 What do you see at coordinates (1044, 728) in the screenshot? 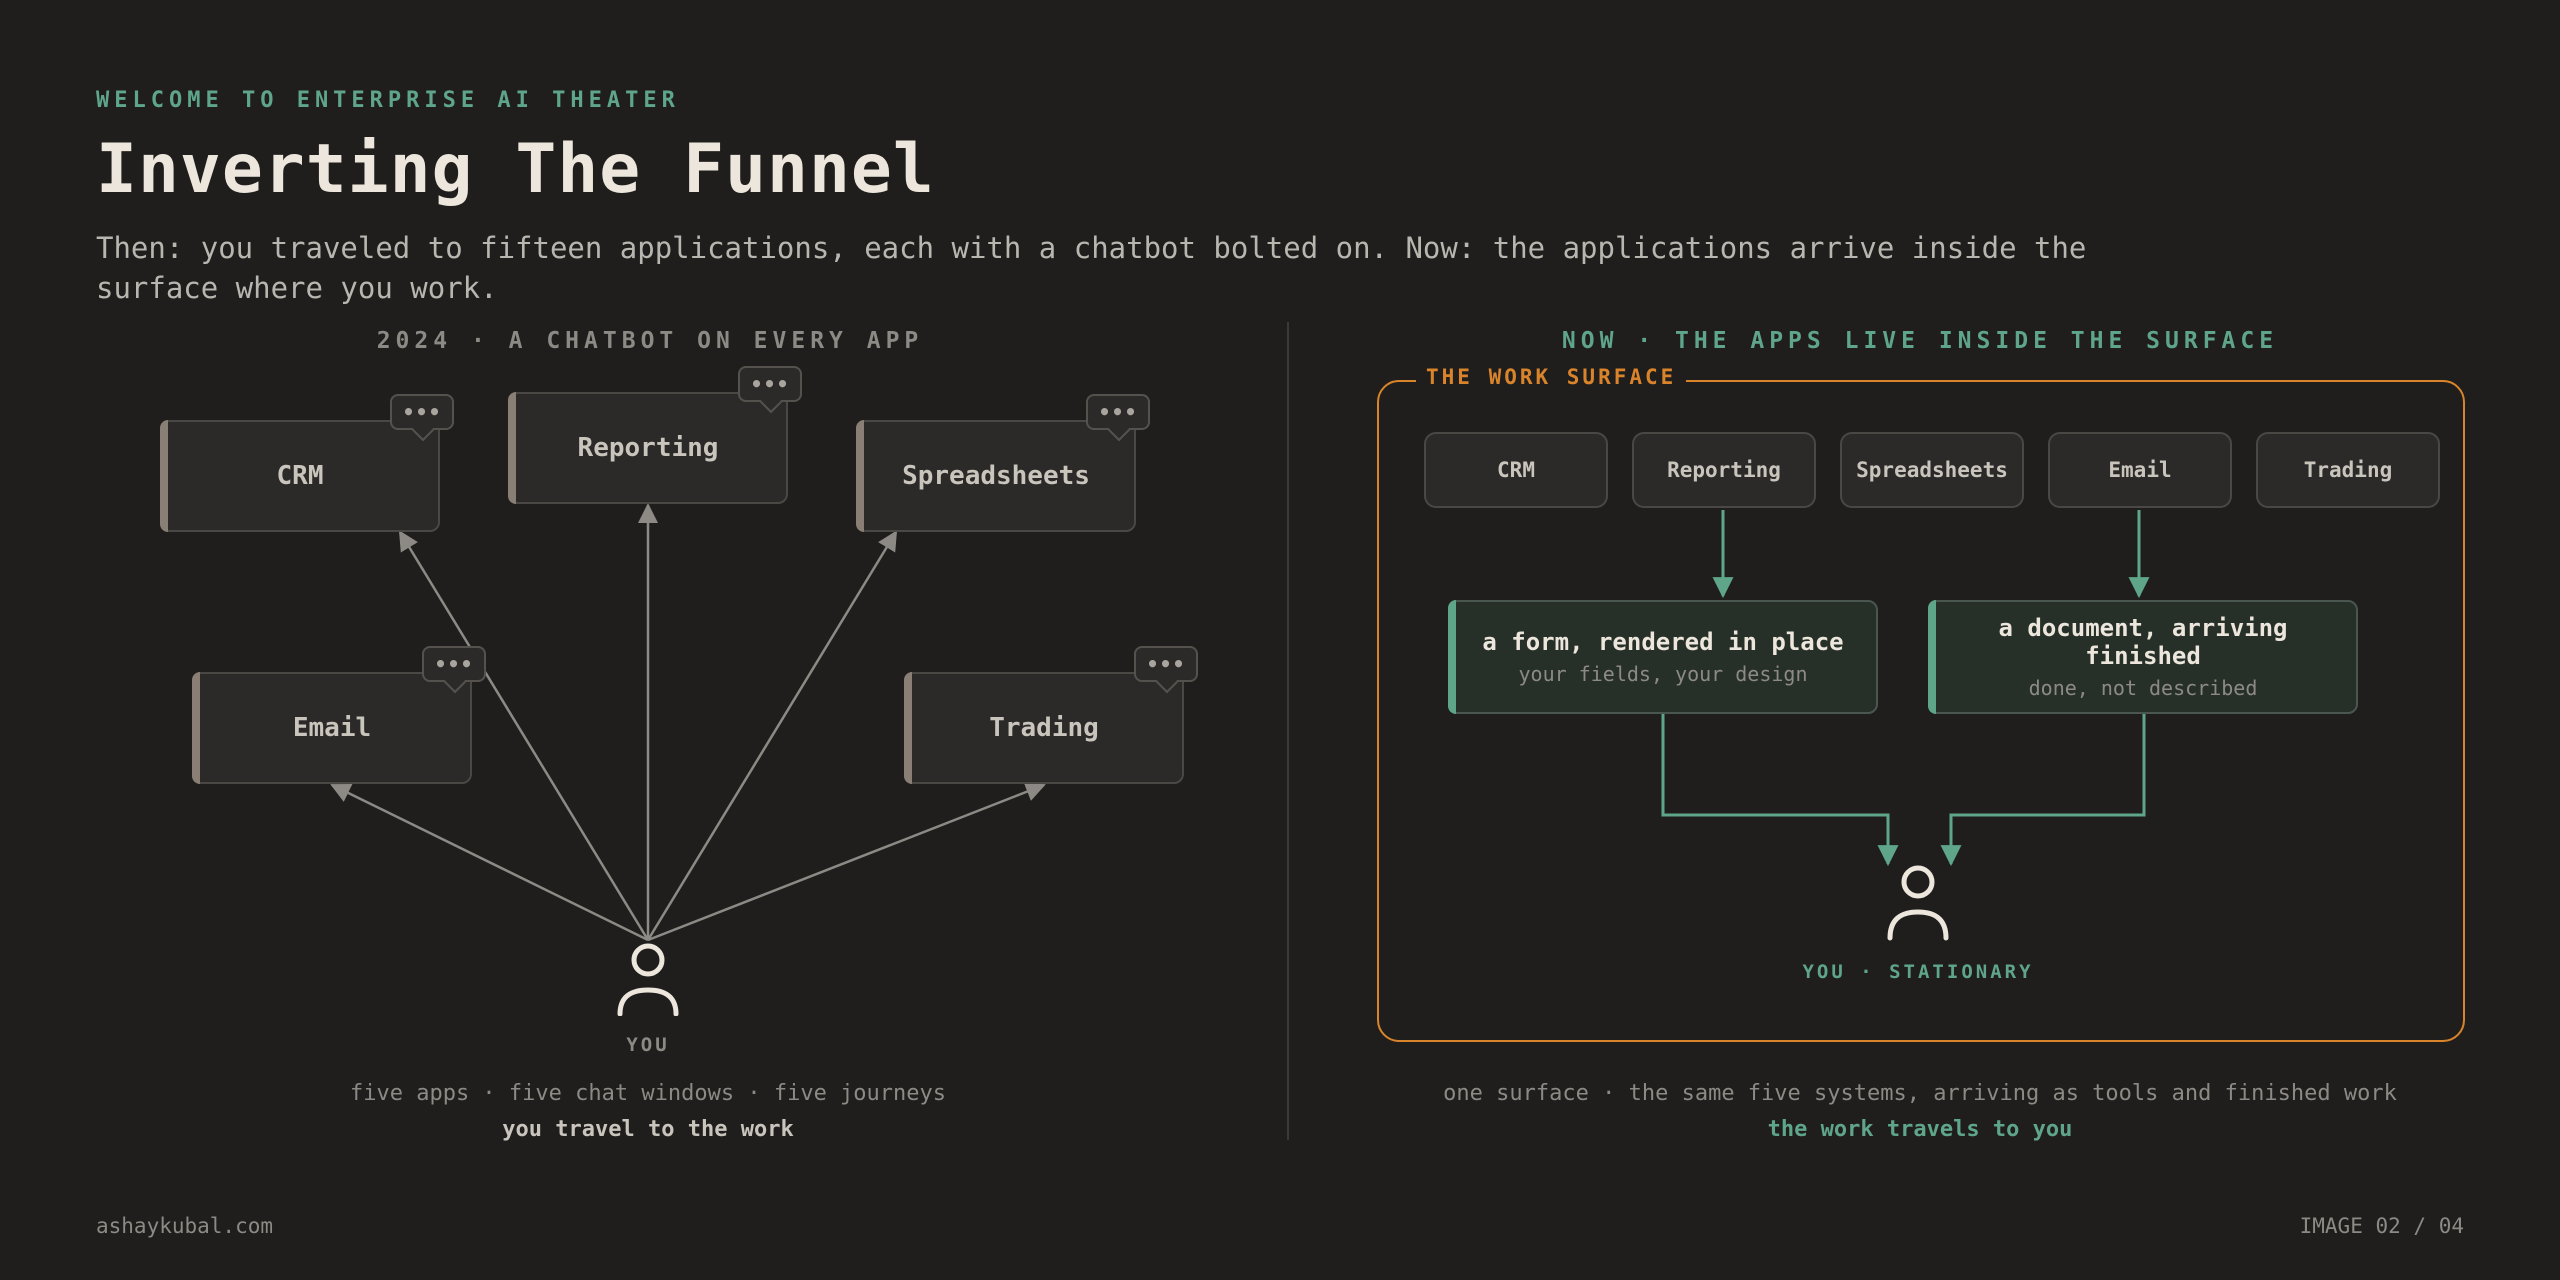
I see `app-label: Trading` at bounding box center [1044, 728].